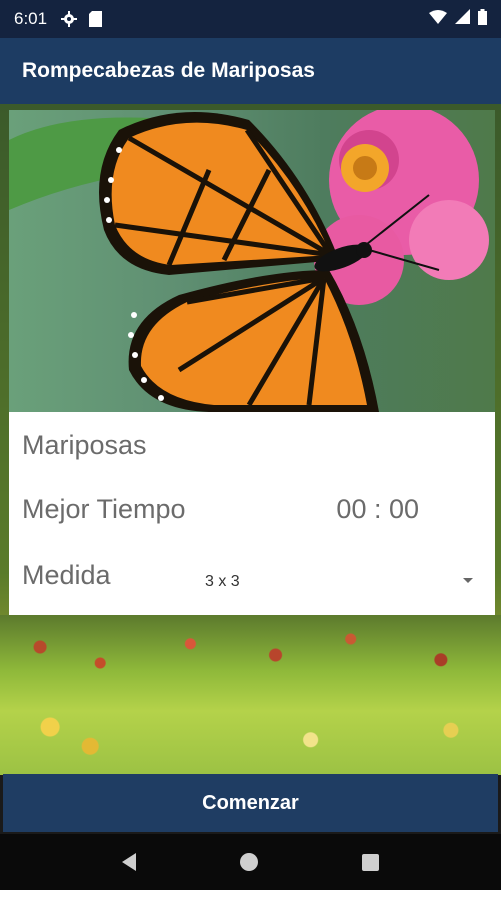  Describe the element at coordinates (482, 19) in the screenshot. I see `battery-icon` at that location.